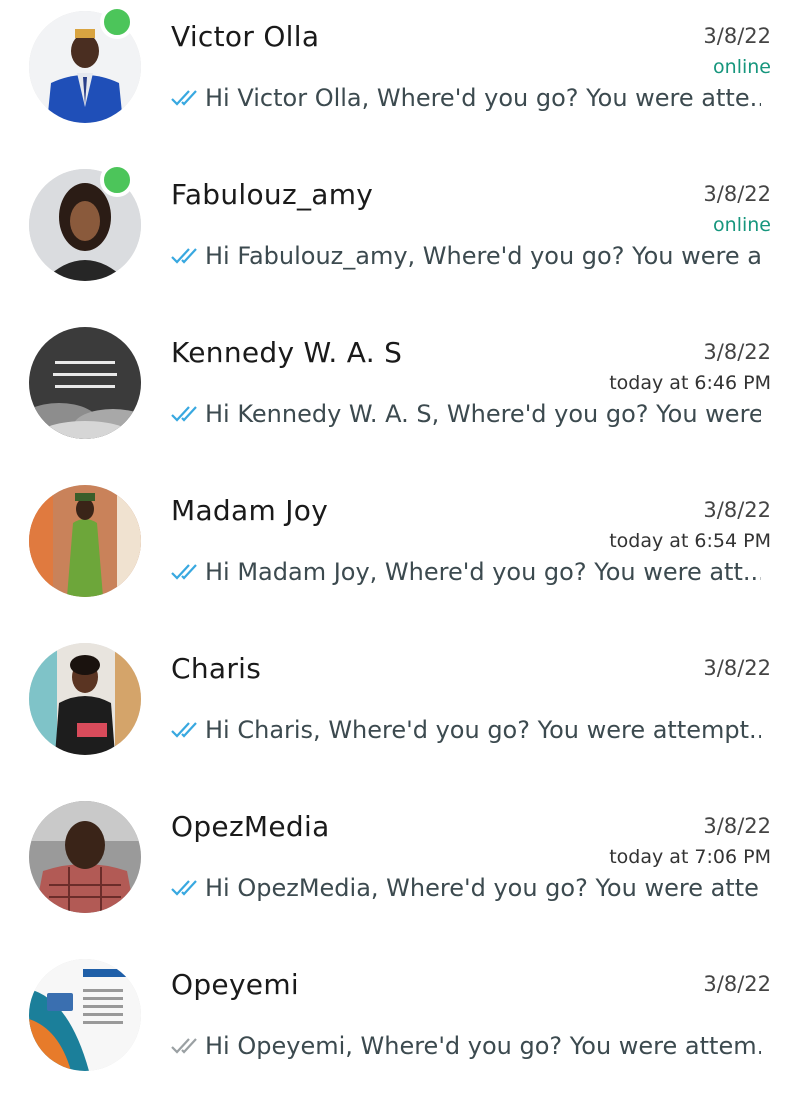  Describe the element at coordinates (250, 510) in the screenshot. I see `contact-name: Madam Joy` at that location.